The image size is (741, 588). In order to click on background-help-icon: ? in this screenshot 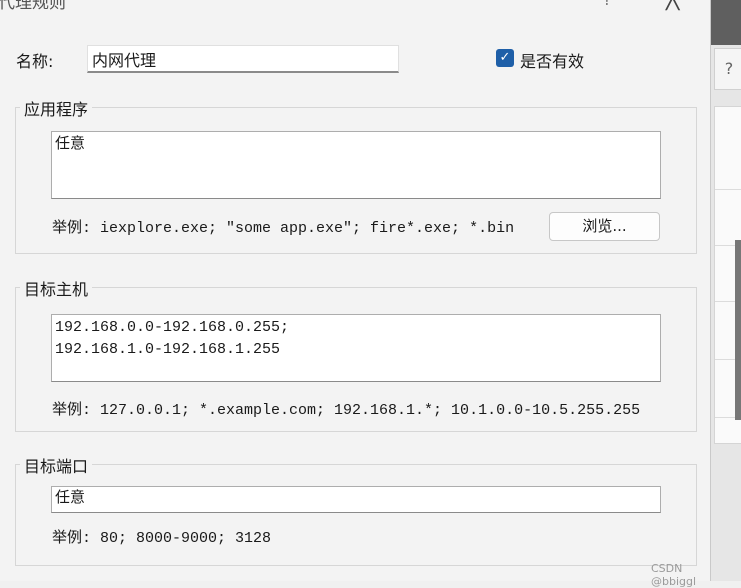, I will do `click(727, 69)`.